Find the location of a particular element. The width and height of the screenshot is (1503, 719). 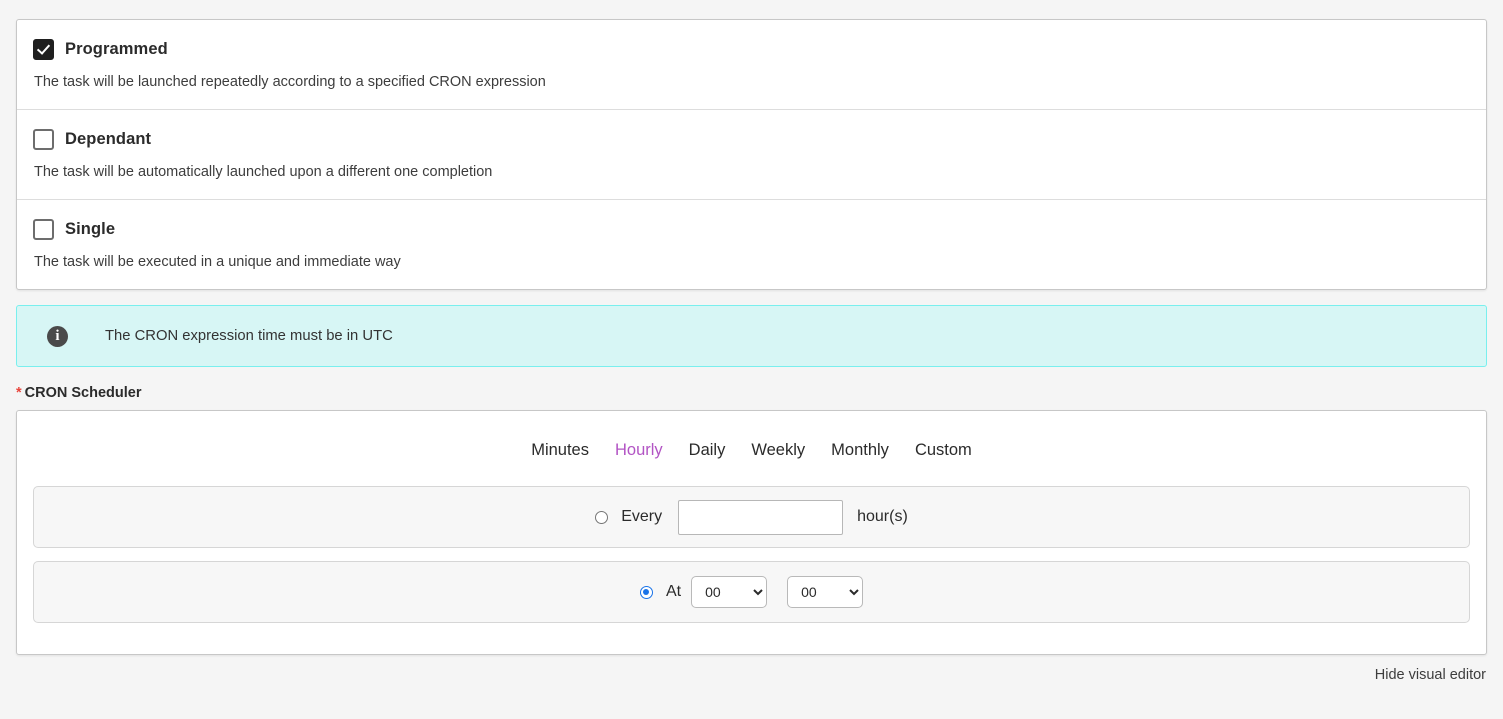

at-time-row: At 00 00 is located at coordinates (751, 592).